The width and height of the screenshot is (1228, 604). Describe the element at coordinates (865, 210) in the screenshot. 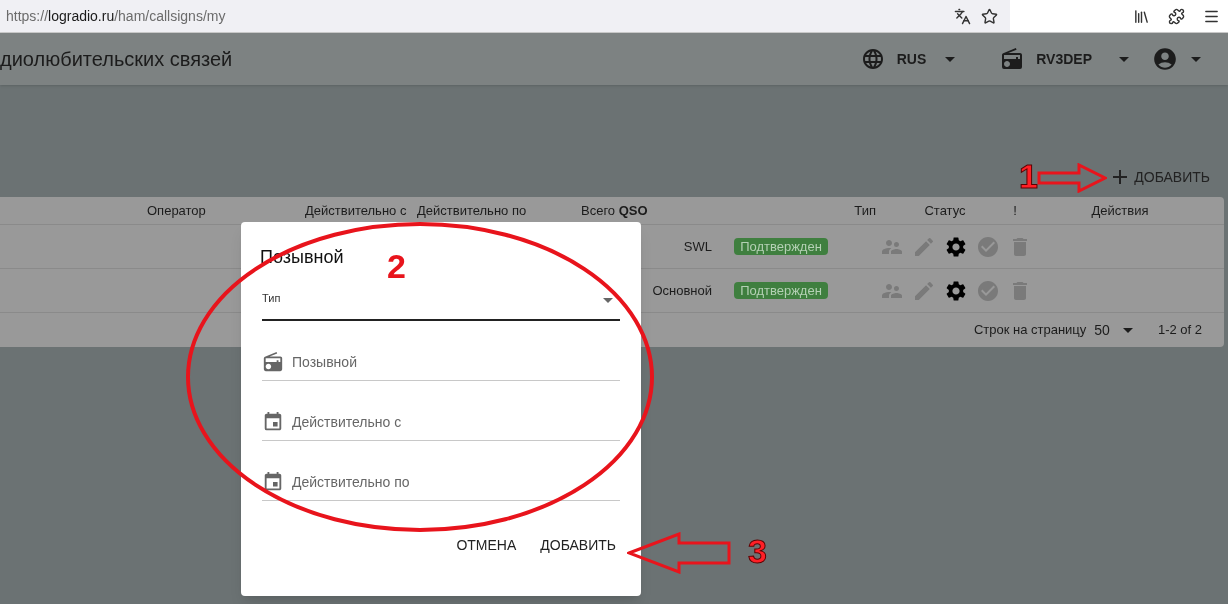

I see `column-header: Тип` at that location.